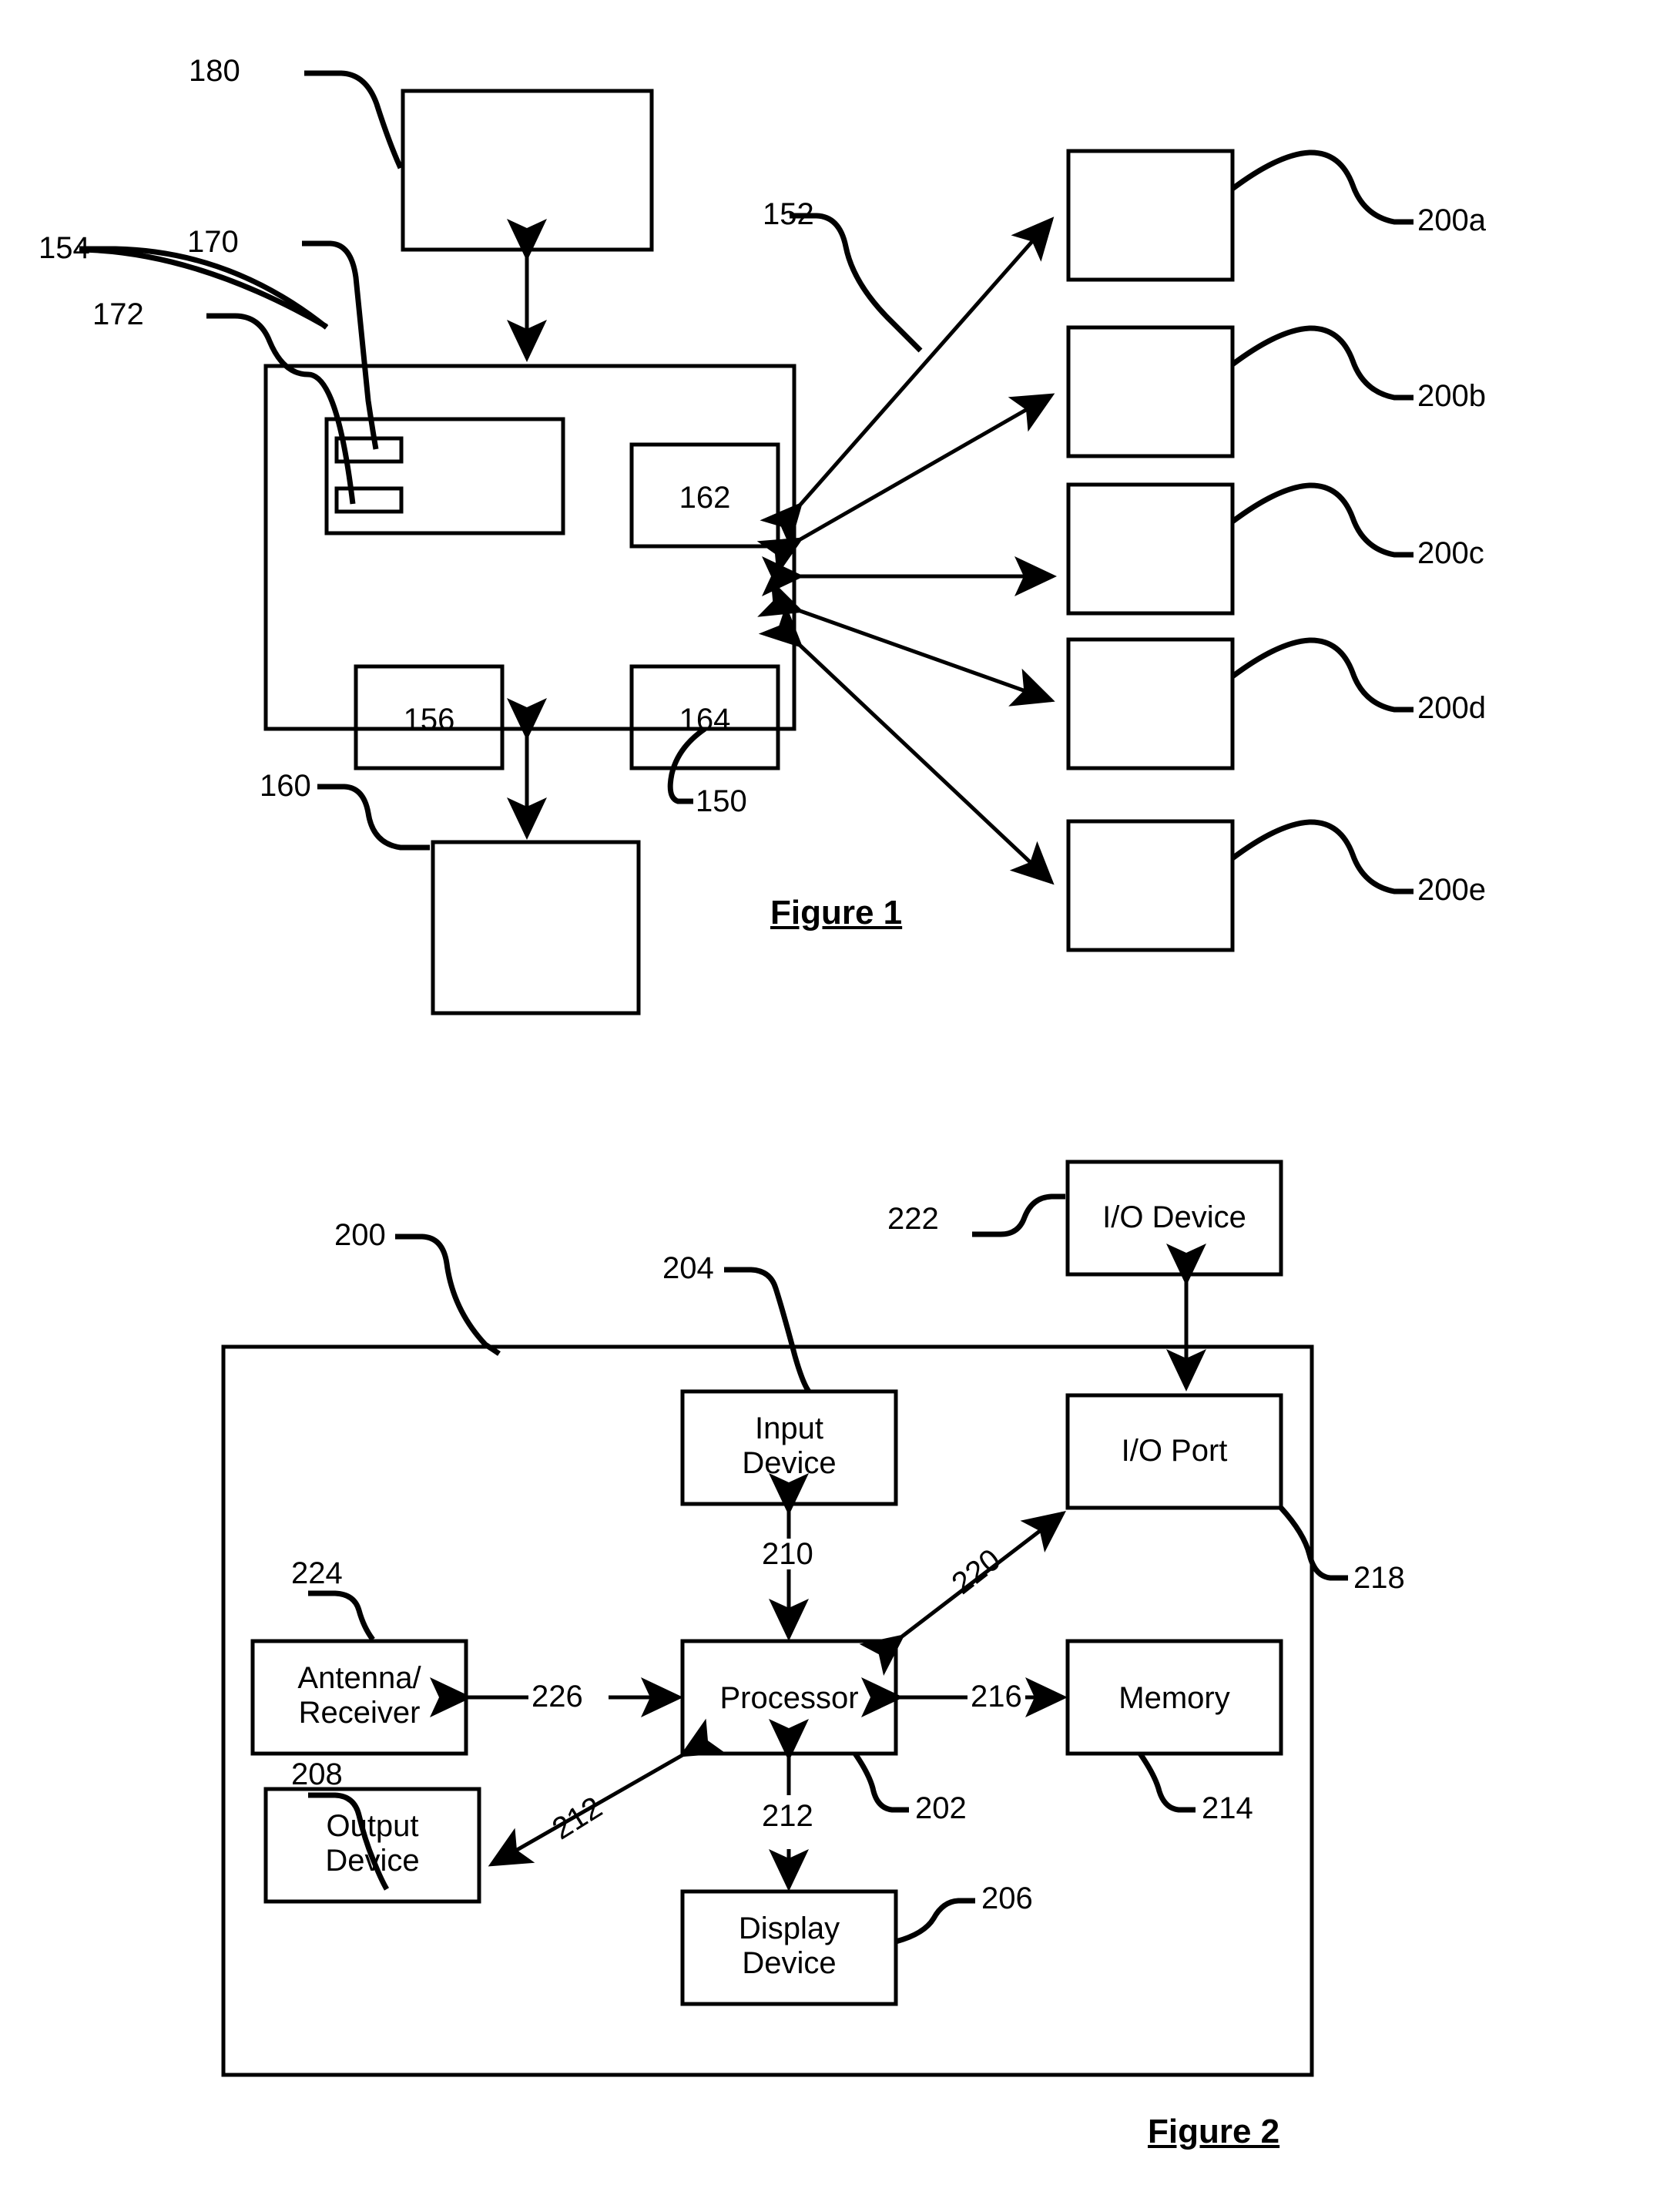 The image size is (1660, 2212). Describe the element at coordinates (1174, 1698) in the screenshot. I see `fig2-label-memory: Memory` at that location.